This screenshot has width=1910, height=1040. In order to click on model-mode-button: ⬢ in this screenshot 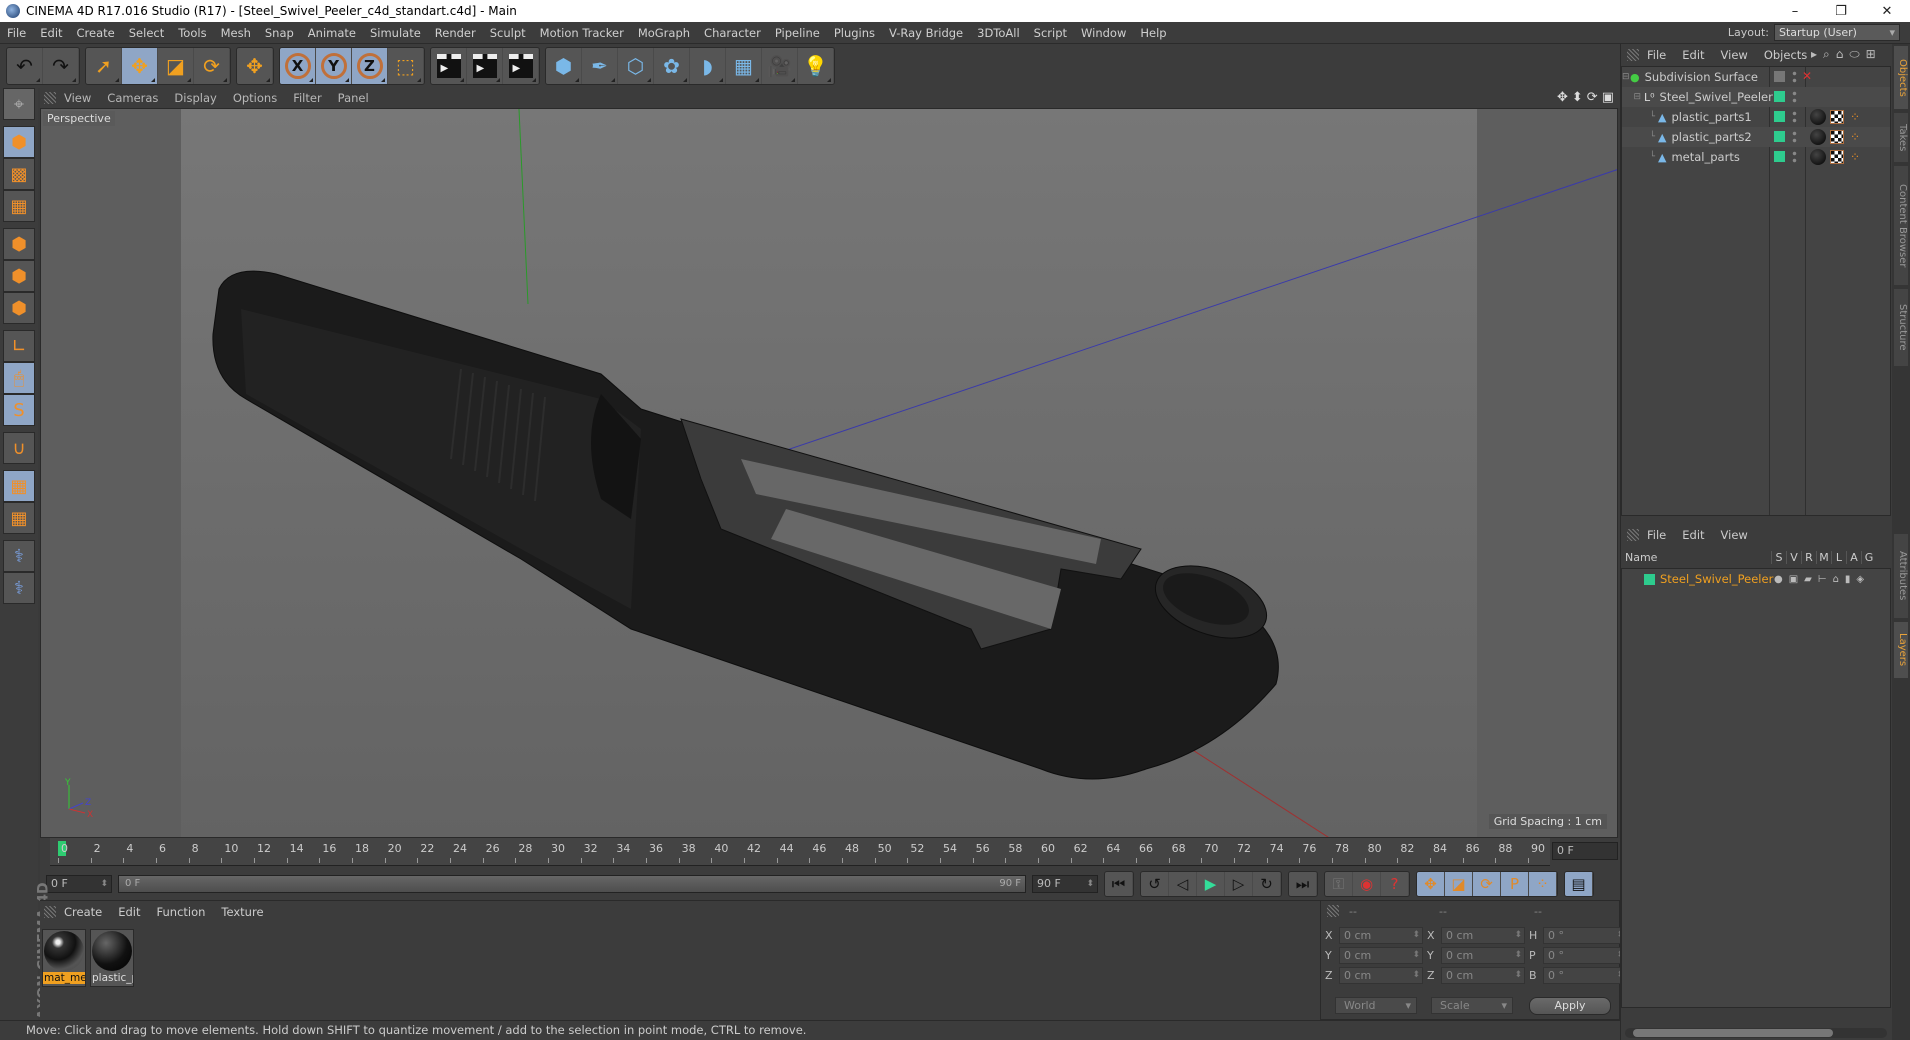, I will do `click(19, 142)`.